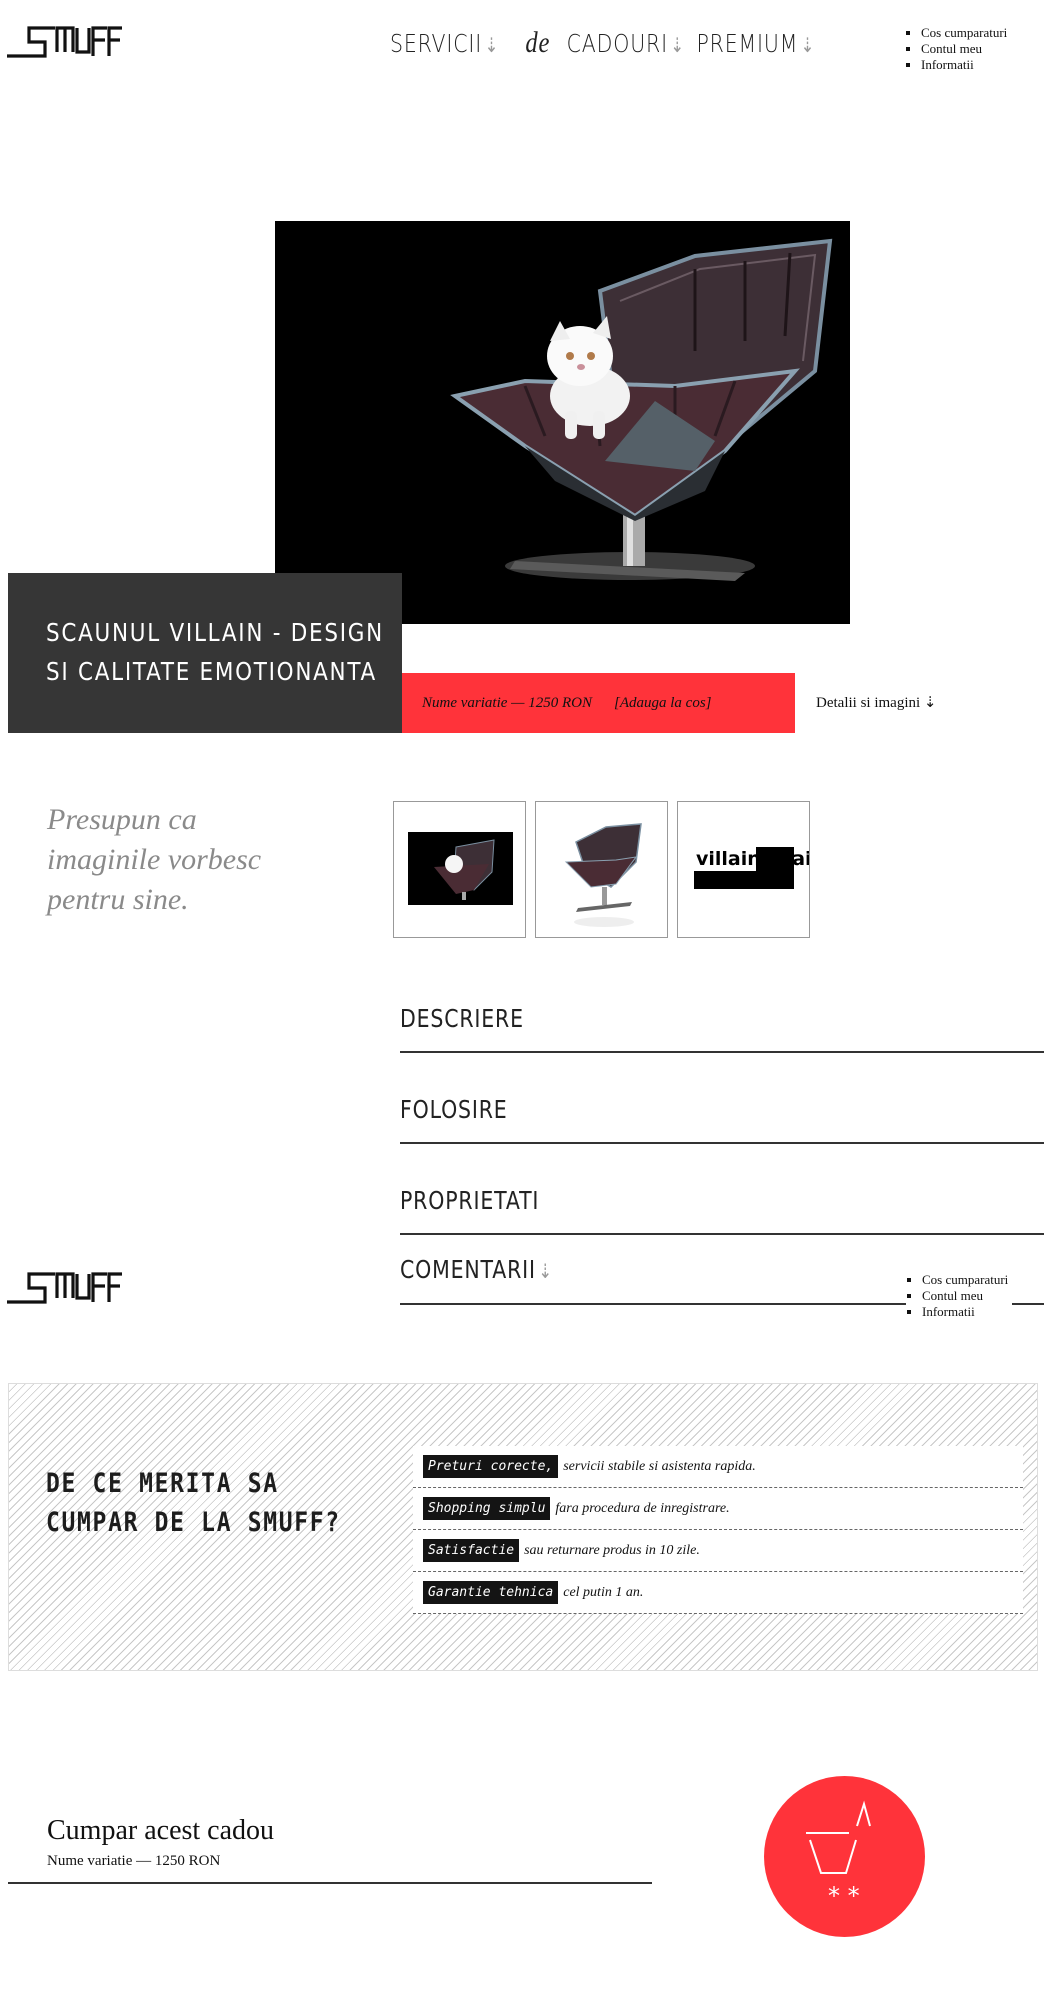  What do you see at coordinates (663, 703) in the screenshot?
I see `add-to-cart-button: [Adauga la cos]` at bounding box center [663, 703].